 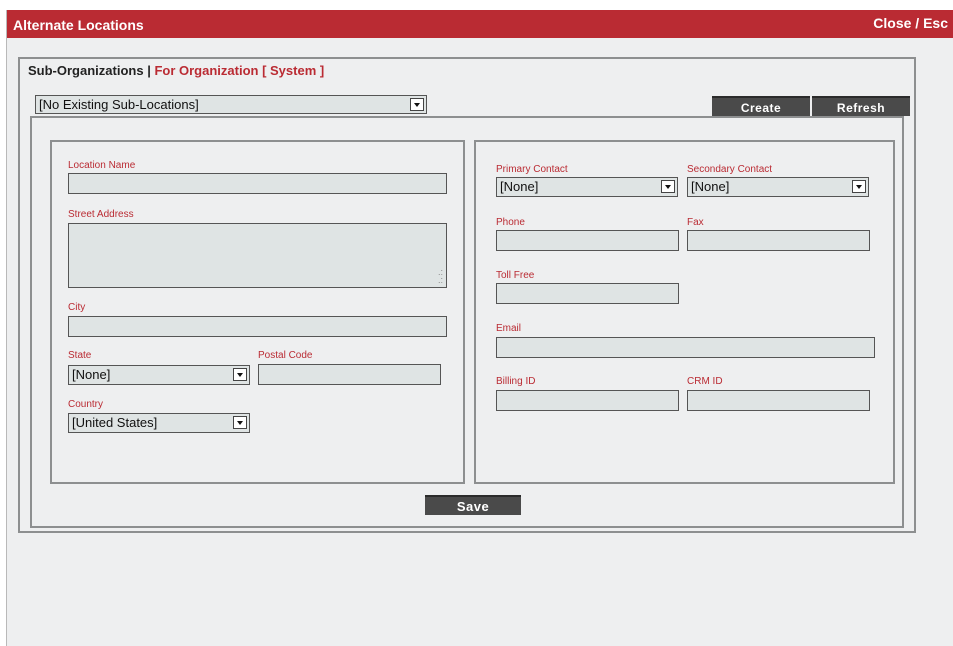 I want to click on email-label: Email, so click(x=509, y=328).